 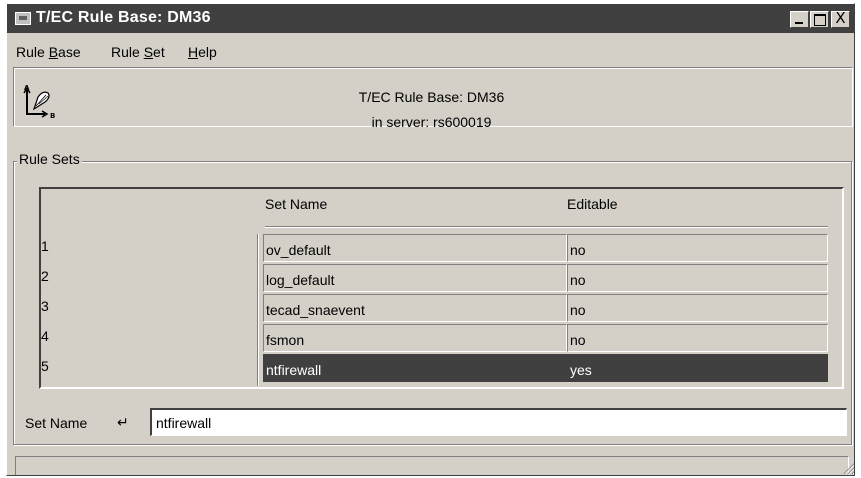 I want to click on header-divider, so click(x=546, y=227).